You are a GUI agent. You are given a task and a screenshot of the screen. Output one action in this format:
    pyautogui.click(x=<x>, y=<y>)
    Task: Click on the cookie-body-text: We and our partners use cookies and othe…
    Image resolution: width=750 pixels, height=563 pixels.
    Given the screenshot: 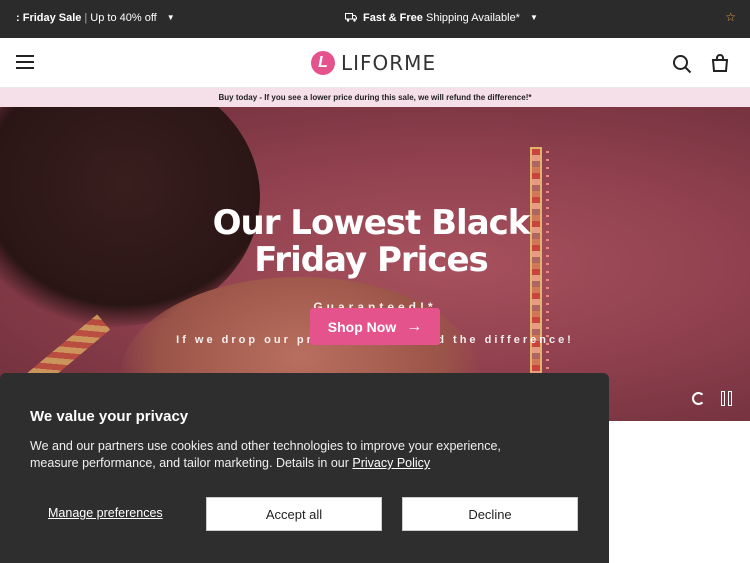 What is the action you would take?
    pyautogui.click(x=265, y=454)
    